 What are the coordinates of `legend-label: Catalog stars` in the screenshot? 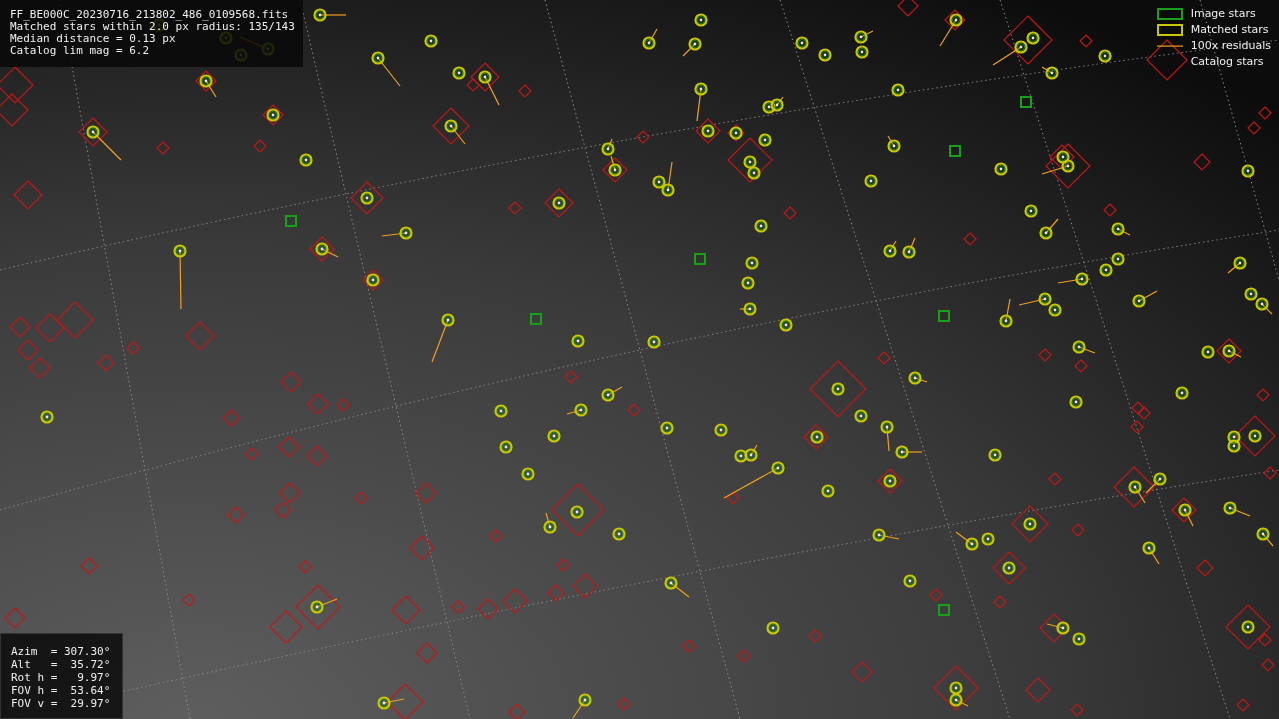 It's located at (1227, 61).